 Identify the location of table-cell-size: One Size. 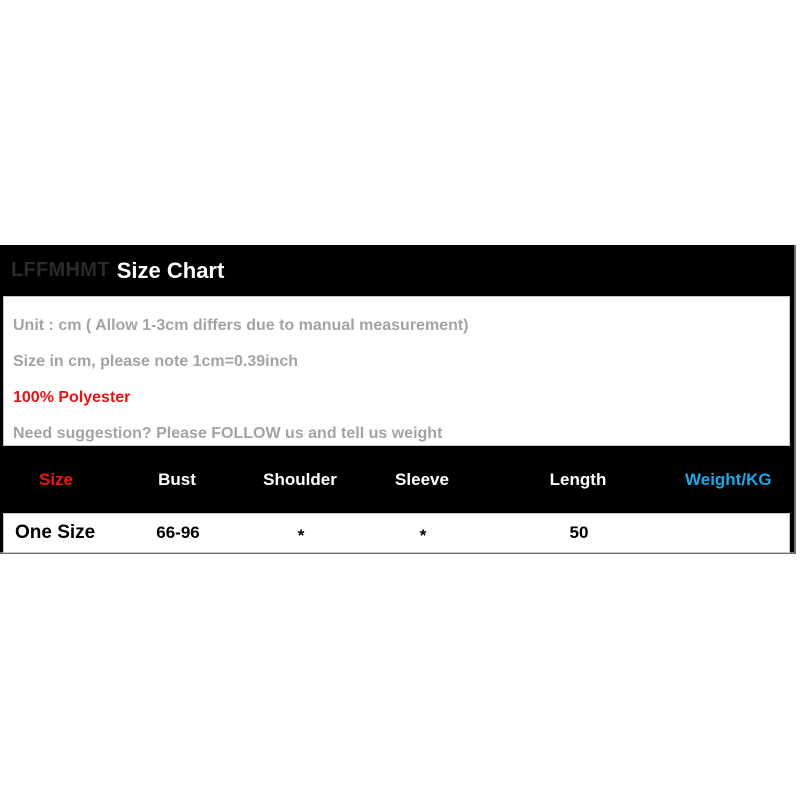
(55, 532).